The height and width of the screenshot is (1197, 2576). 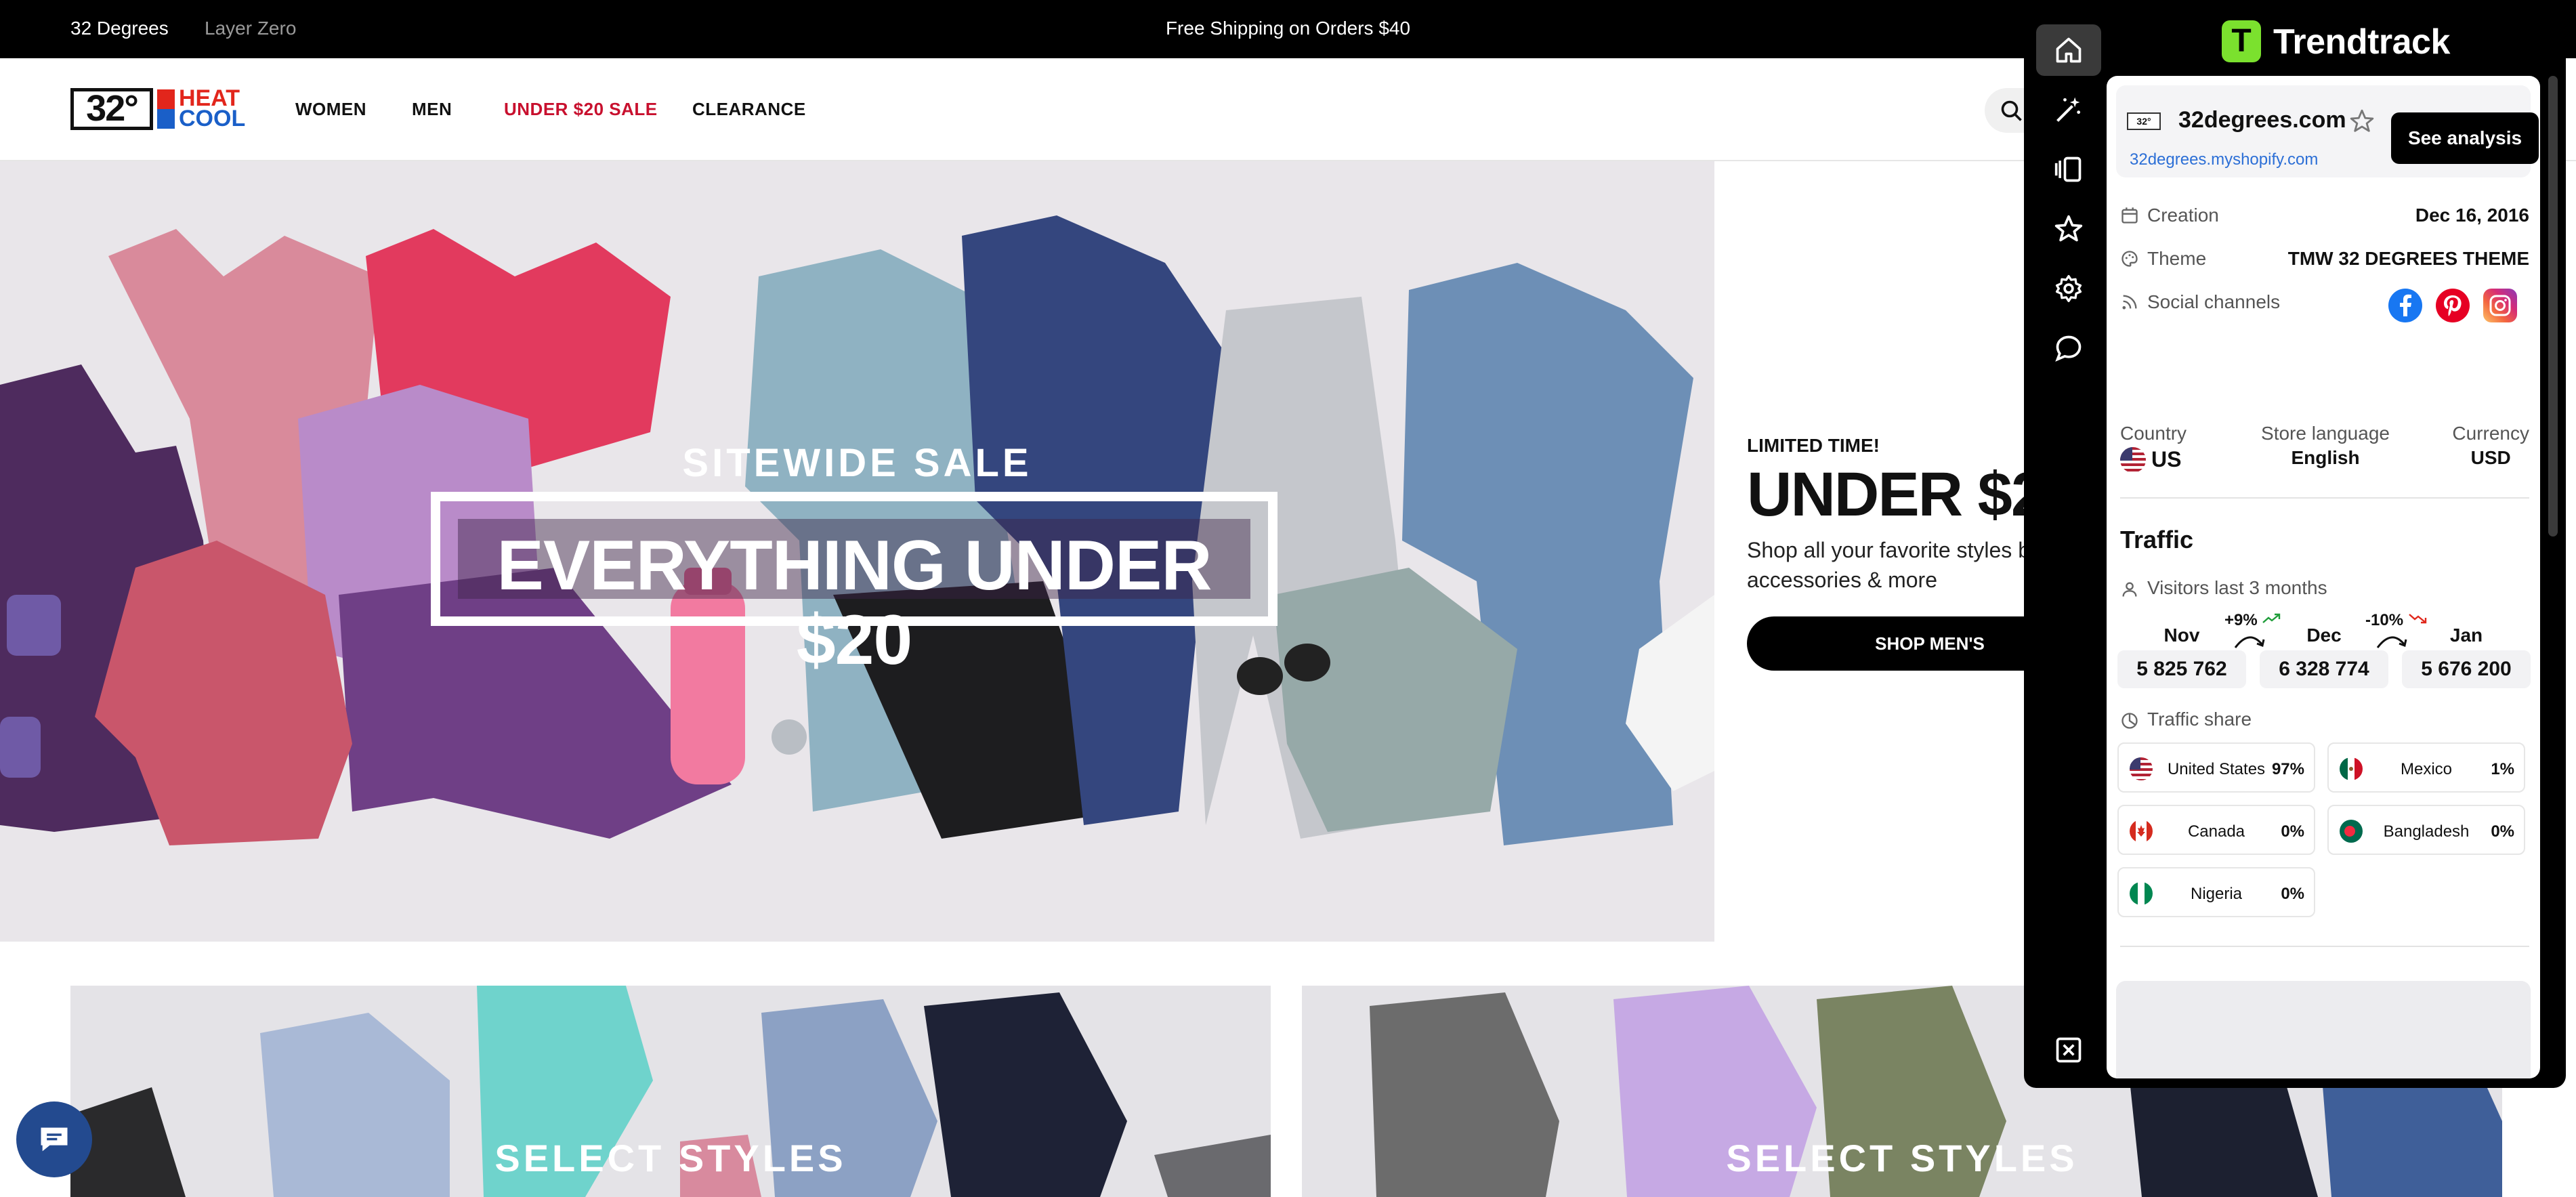 I want to click on rail-chat, so click(x=2068, y=348).